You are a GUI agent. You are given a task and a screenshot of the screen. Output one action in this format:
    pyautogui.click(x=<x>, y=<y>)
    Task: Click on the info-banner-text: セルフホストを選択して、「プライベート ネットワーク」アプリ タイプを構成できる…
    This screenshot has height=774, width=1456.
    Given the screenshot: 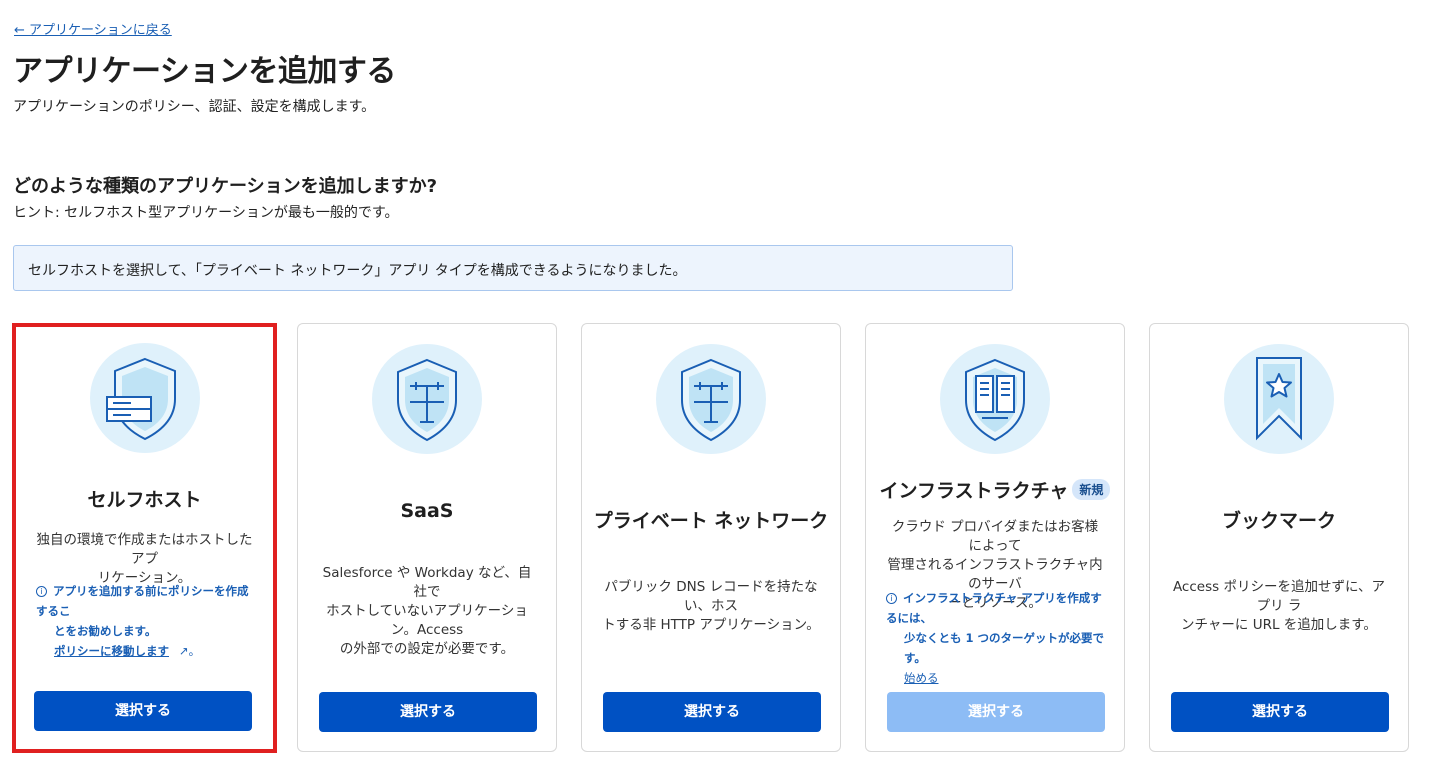 What is the action you would take?
    pyautogui.click(x=357, y=271)
    